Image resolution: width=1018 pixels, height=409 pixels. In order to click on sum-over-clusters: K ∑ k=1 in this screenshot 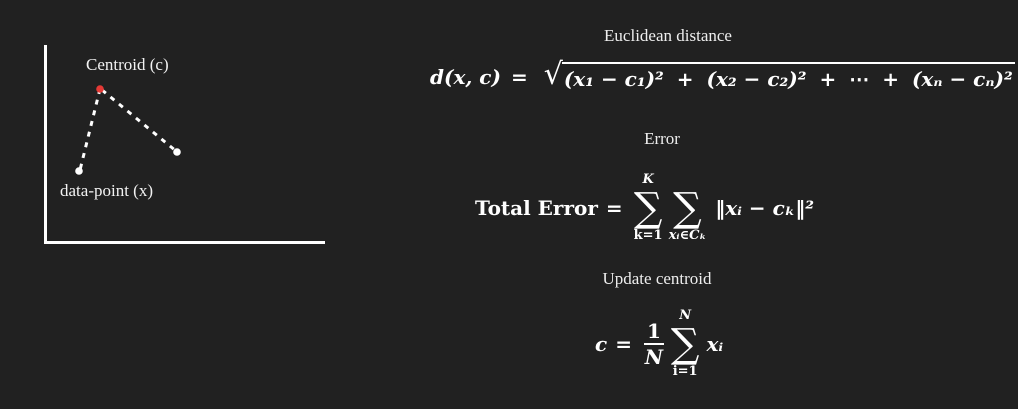, I will do `click(648, 208)`.